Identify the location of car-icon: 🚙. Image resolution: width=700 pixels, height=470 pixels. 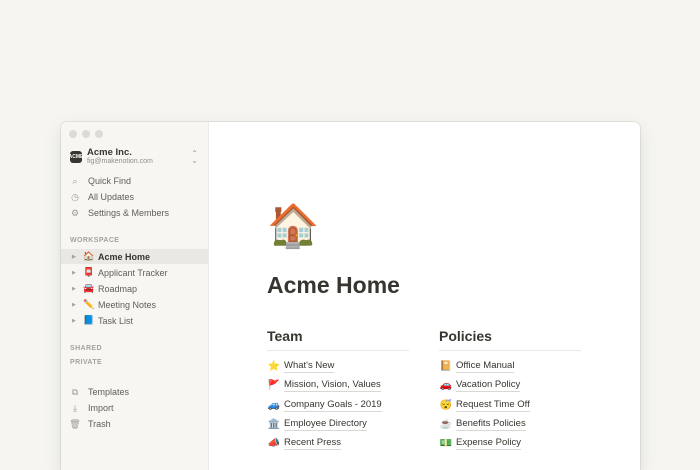
(274, 405).